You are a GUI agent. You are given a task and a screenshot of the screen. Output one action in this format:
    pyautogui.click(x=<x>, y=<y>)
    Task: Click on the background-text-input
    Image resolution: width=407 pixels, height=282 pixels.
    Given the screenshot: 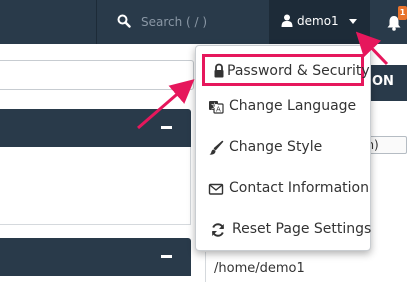 What is the action you would take?
    pyautogui.click(x=97, y=75)
    